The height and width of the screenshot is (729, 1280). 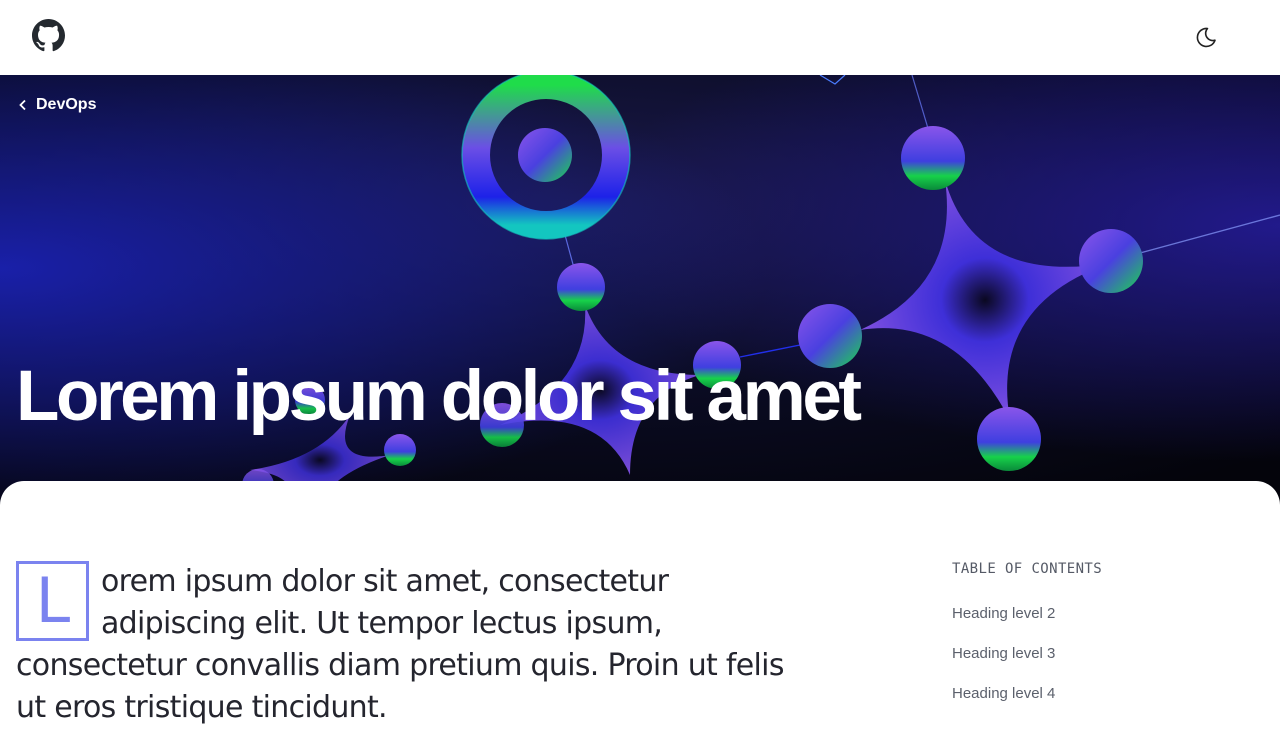 I want to click on toc-link-heading-4: Heading level 4, so click(x=1003, y=693).